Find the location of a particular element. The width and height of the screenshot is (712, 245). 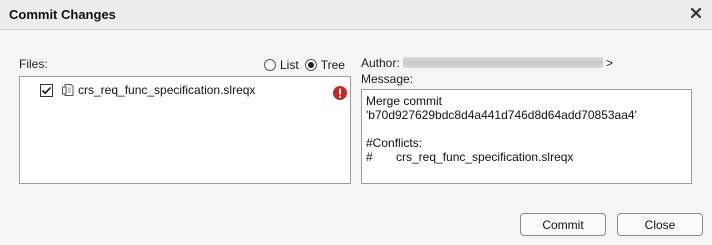

author-label-text: Author: is located at coordinates (380, 63).